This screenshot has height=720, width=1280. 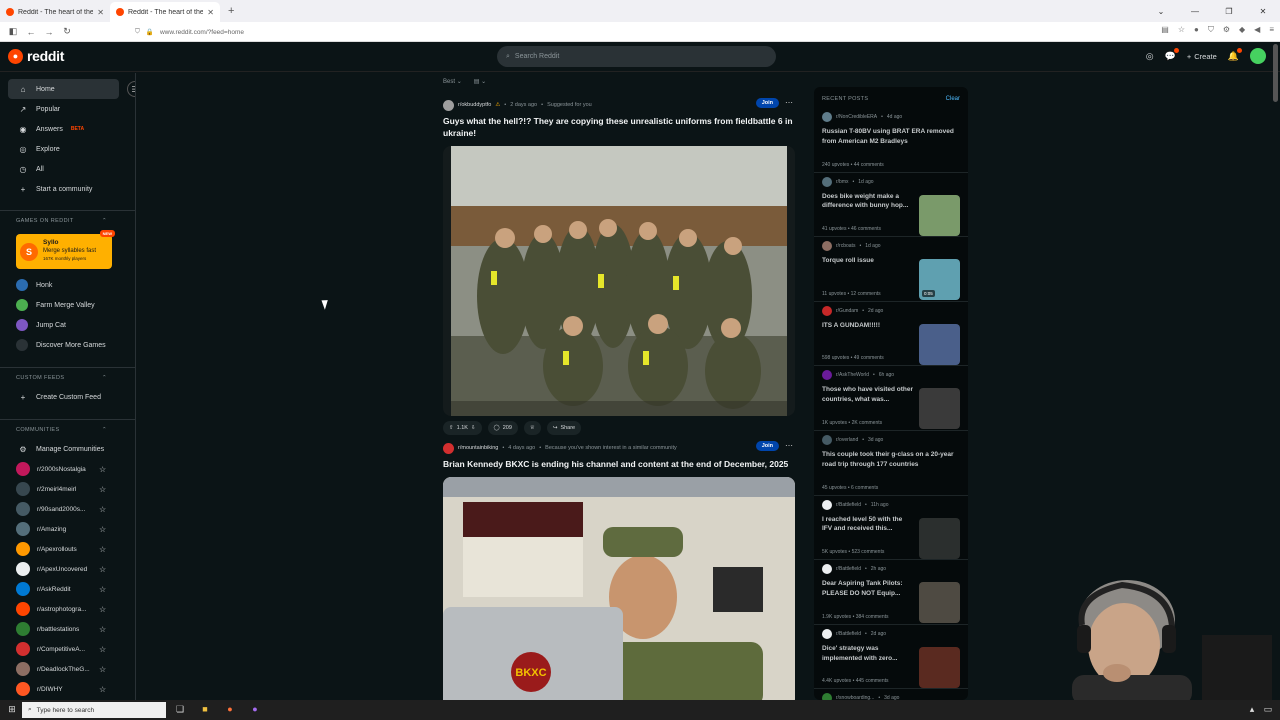 I want to click on page-scrollbar, so click(x=1275, y=73).